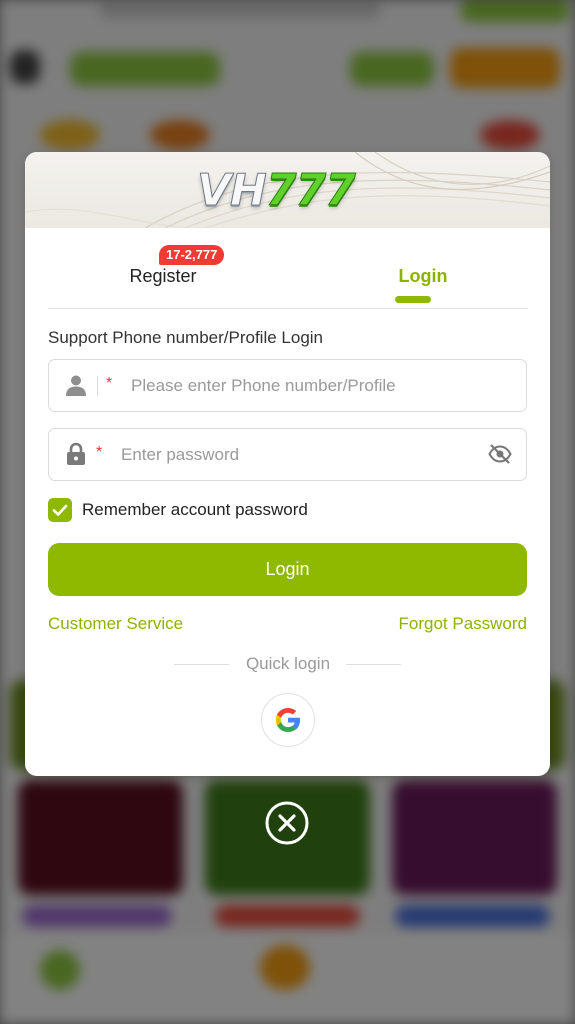  What do you see at coordinates (500, 456) in the screenshot?
I see `eye-off-icon` at bounding box center [500, 456].